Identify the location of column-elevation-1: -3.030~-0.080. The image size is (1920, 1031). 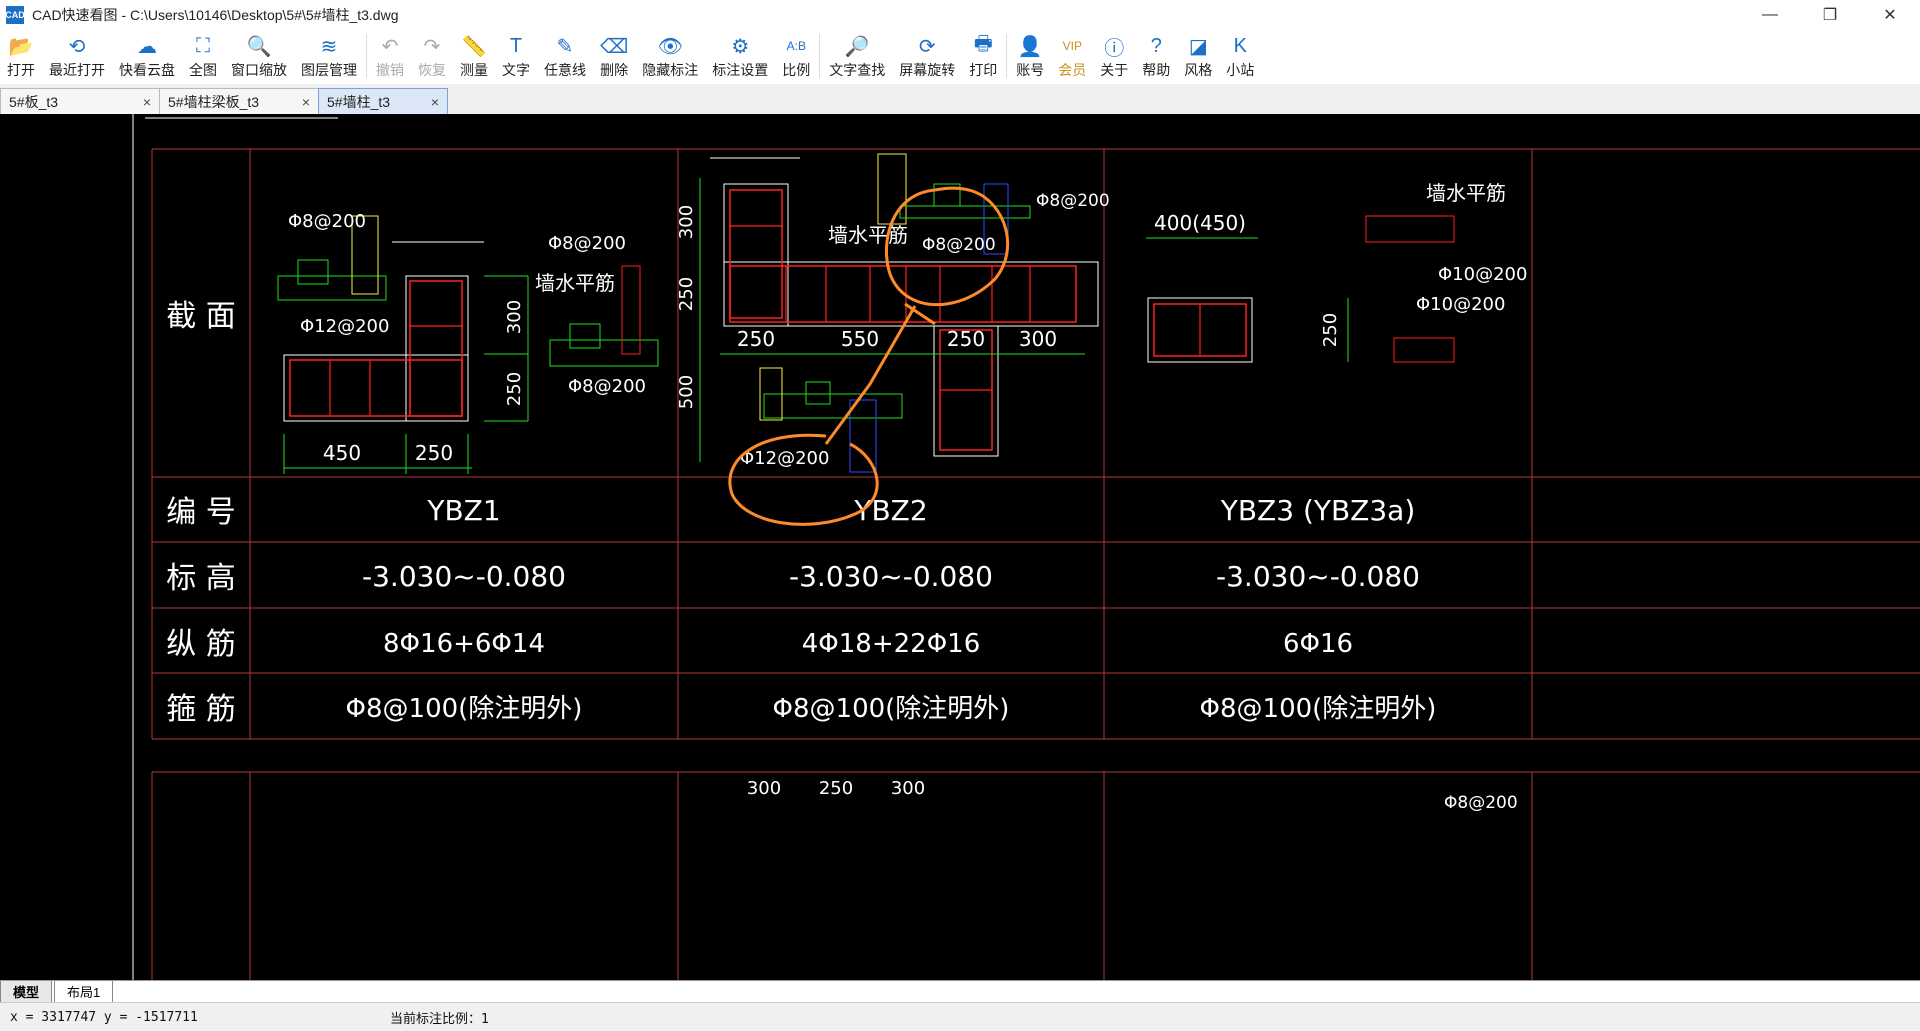
(891, 576).